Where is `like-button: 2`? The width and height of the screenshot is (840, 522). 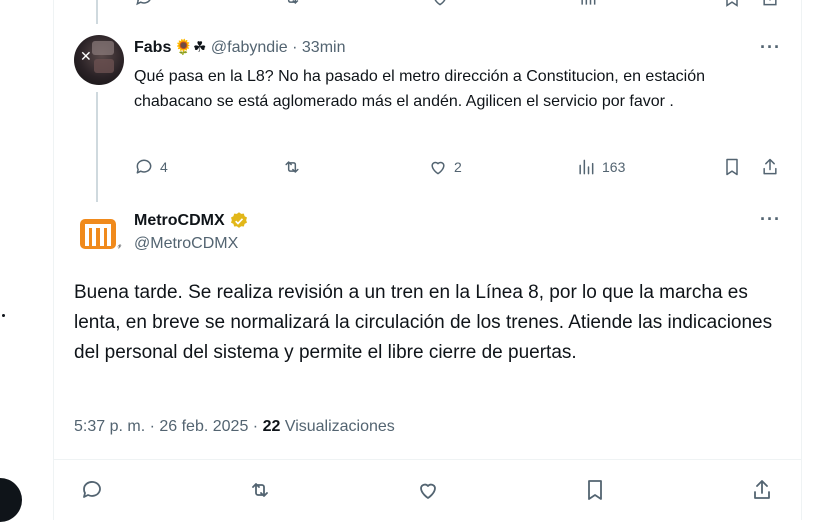 like-button: 2 is located at coordinates (445, 167).